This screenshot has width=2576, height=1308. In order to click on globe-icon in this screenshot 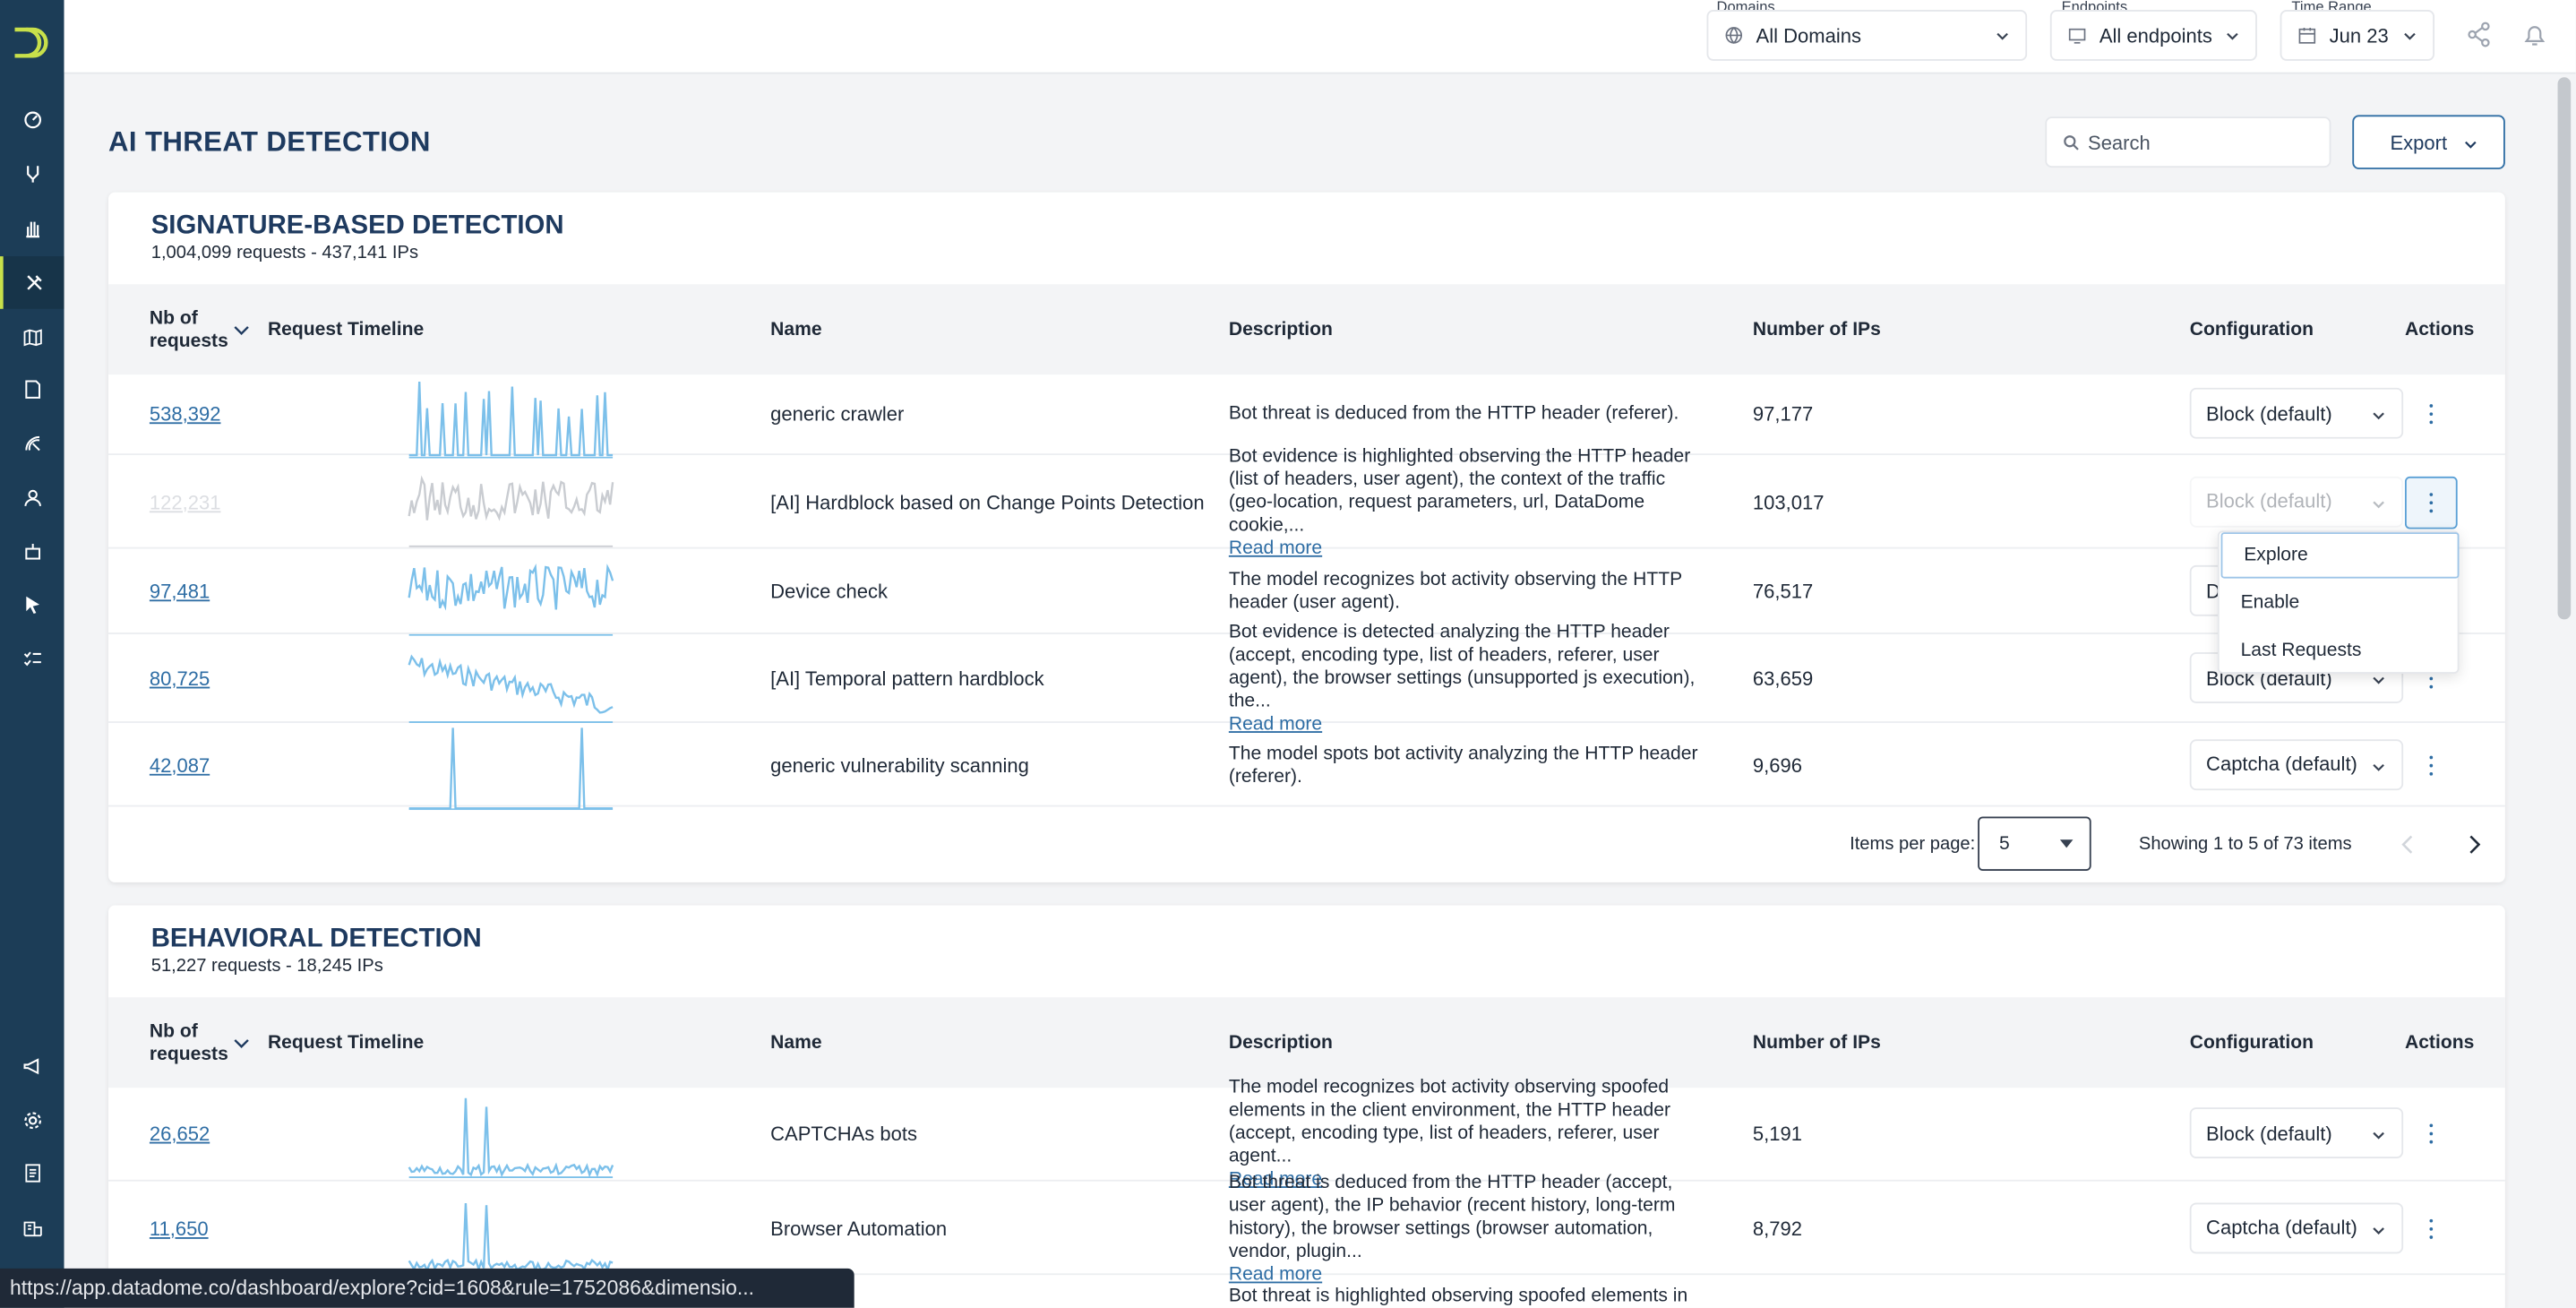, I will do `click(1734, 36)`.